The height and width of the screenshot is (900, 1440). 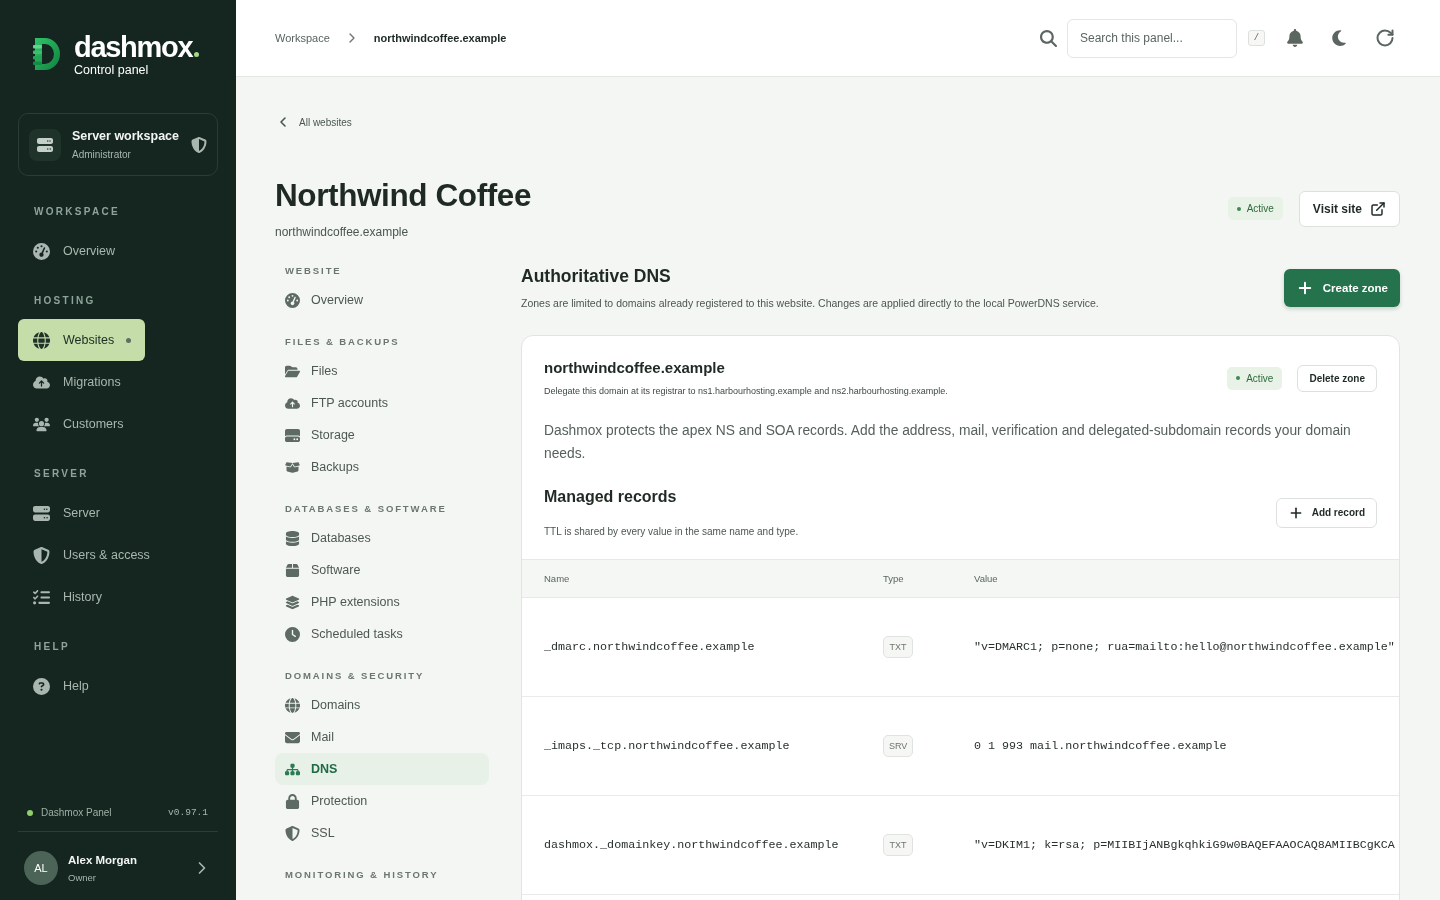 What do you see at coordinates (382, 769) in the screenshot?
I see `subnav-item: DNS` at bounding box center [382, 769].